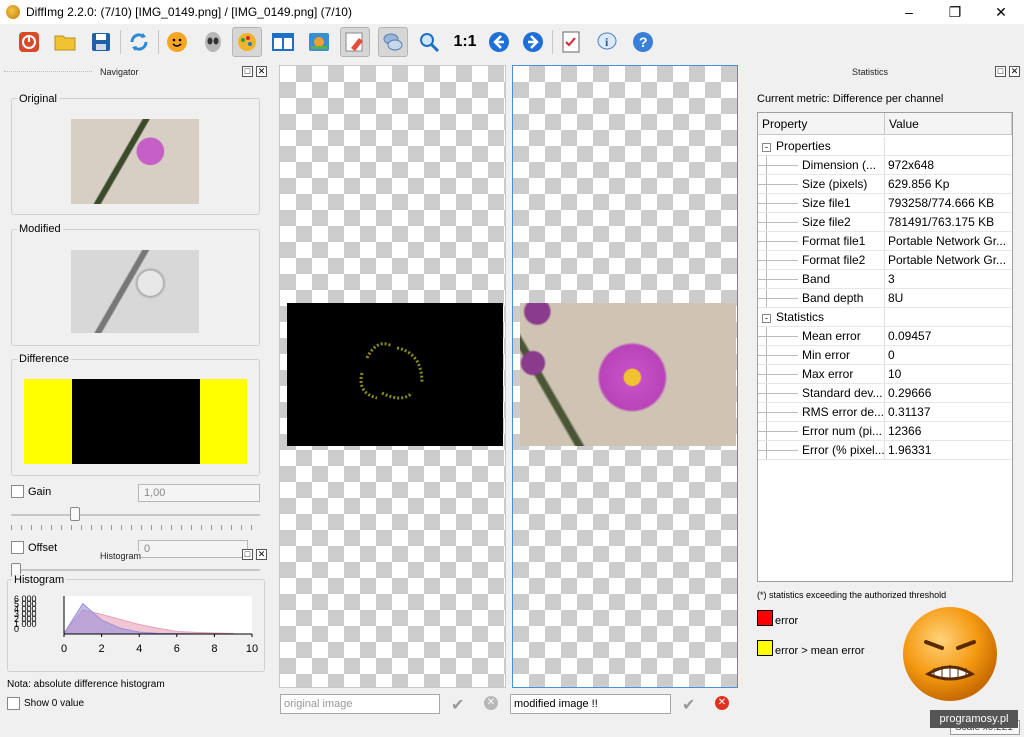  Describe the element at coordinates (40, 229) in the screenshot. I see `modified-label: Modified` at that location.